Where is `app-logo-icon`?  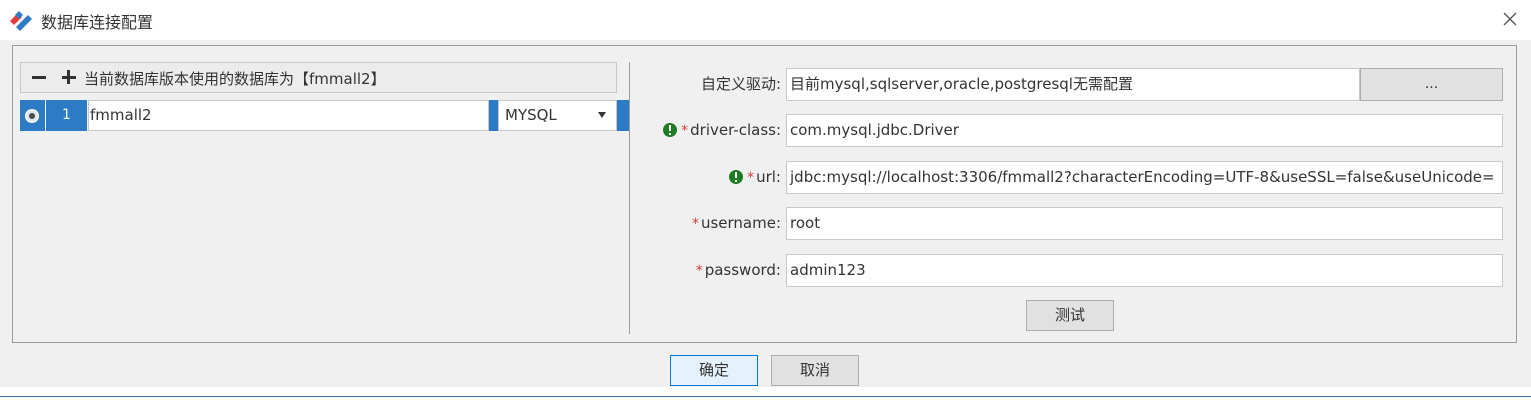
app-logo-icon is located at coordinates (21, 21).